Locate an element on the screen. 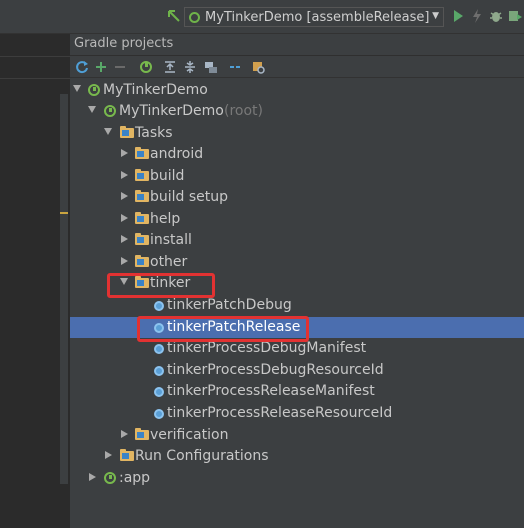 This screenshot has width=524, height=528. tree-item-label: Tasks is located at coordinates (154, 133).